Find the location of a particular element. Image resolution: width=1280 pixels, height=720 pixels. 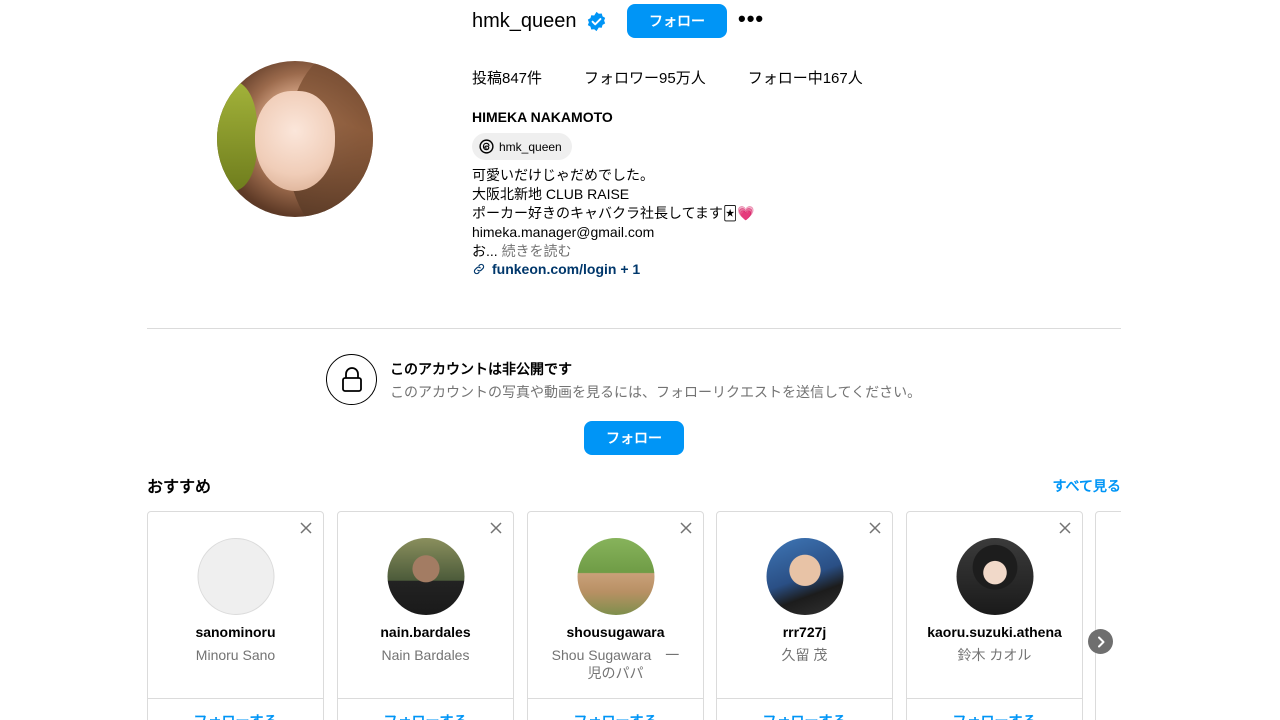

read-more-link: 続きを読む is located at coordinates (537, 251).